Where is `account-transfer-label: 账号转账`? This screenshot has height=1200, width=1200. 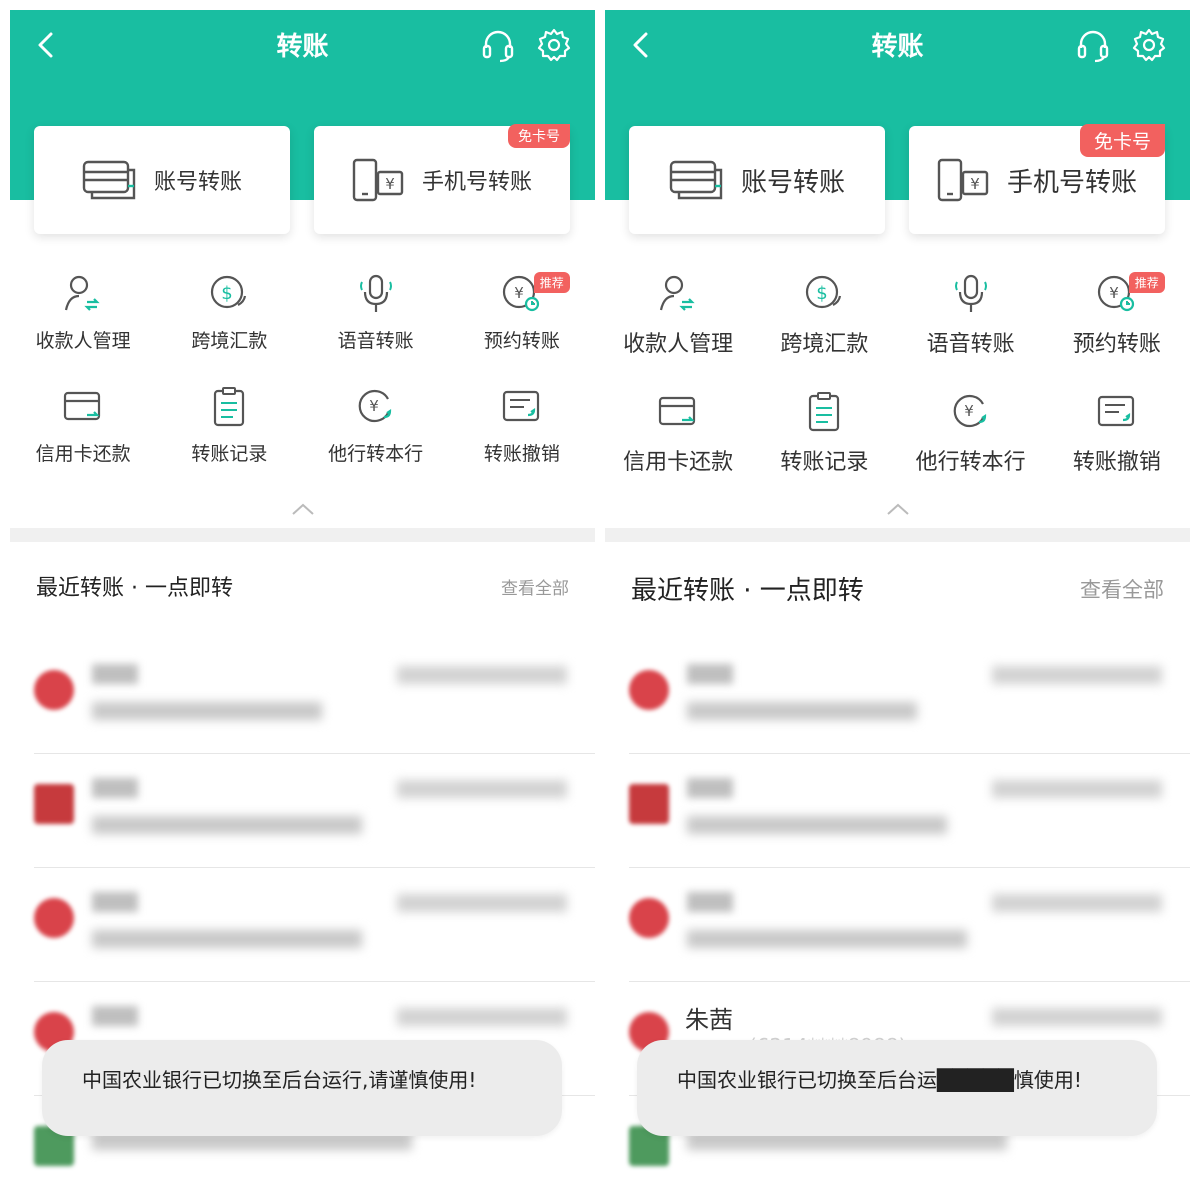 account-transfer-label: 账号转账 is located at coordinates (197, 182).